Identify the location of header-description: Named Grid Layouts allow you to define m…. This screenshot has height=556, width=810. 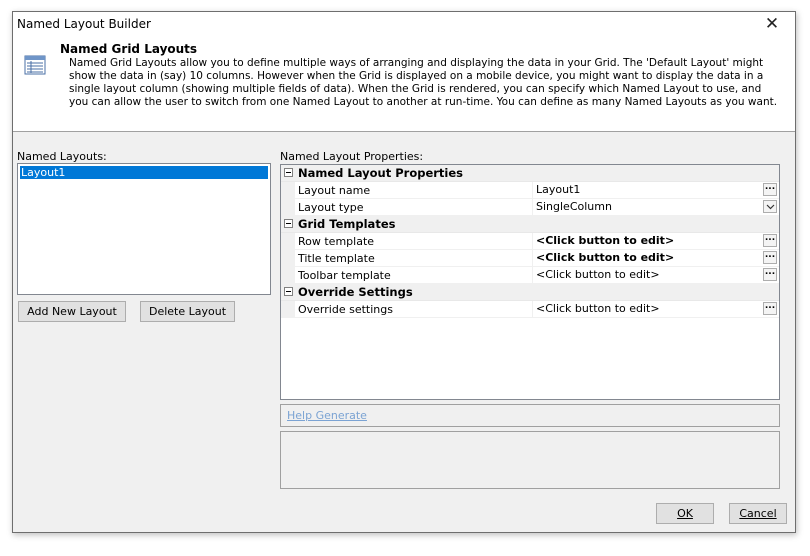
(423, 82).